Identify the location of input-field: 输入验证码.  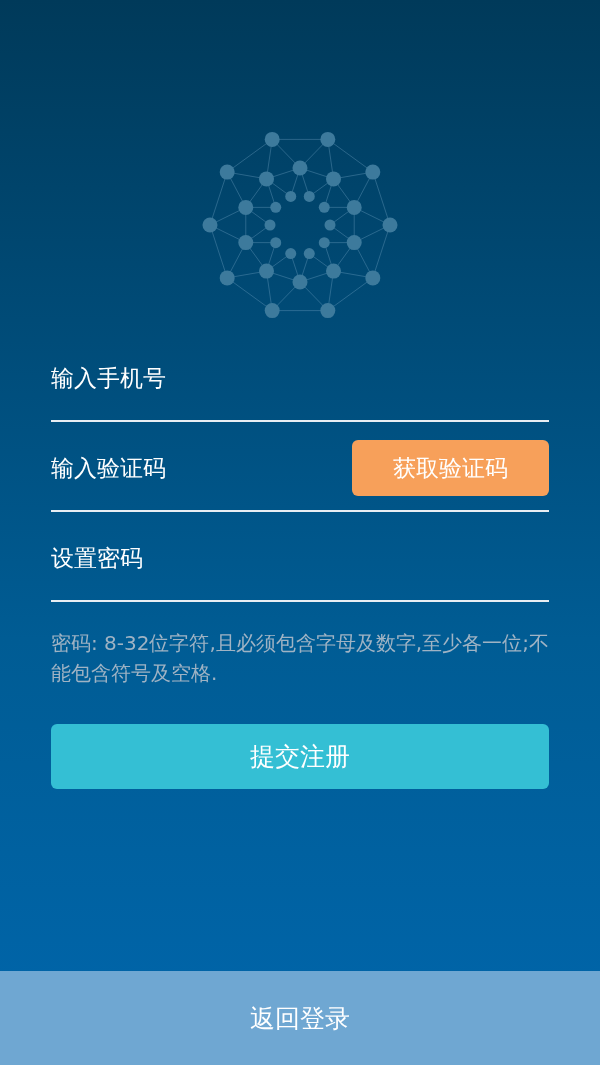
(201, 468).